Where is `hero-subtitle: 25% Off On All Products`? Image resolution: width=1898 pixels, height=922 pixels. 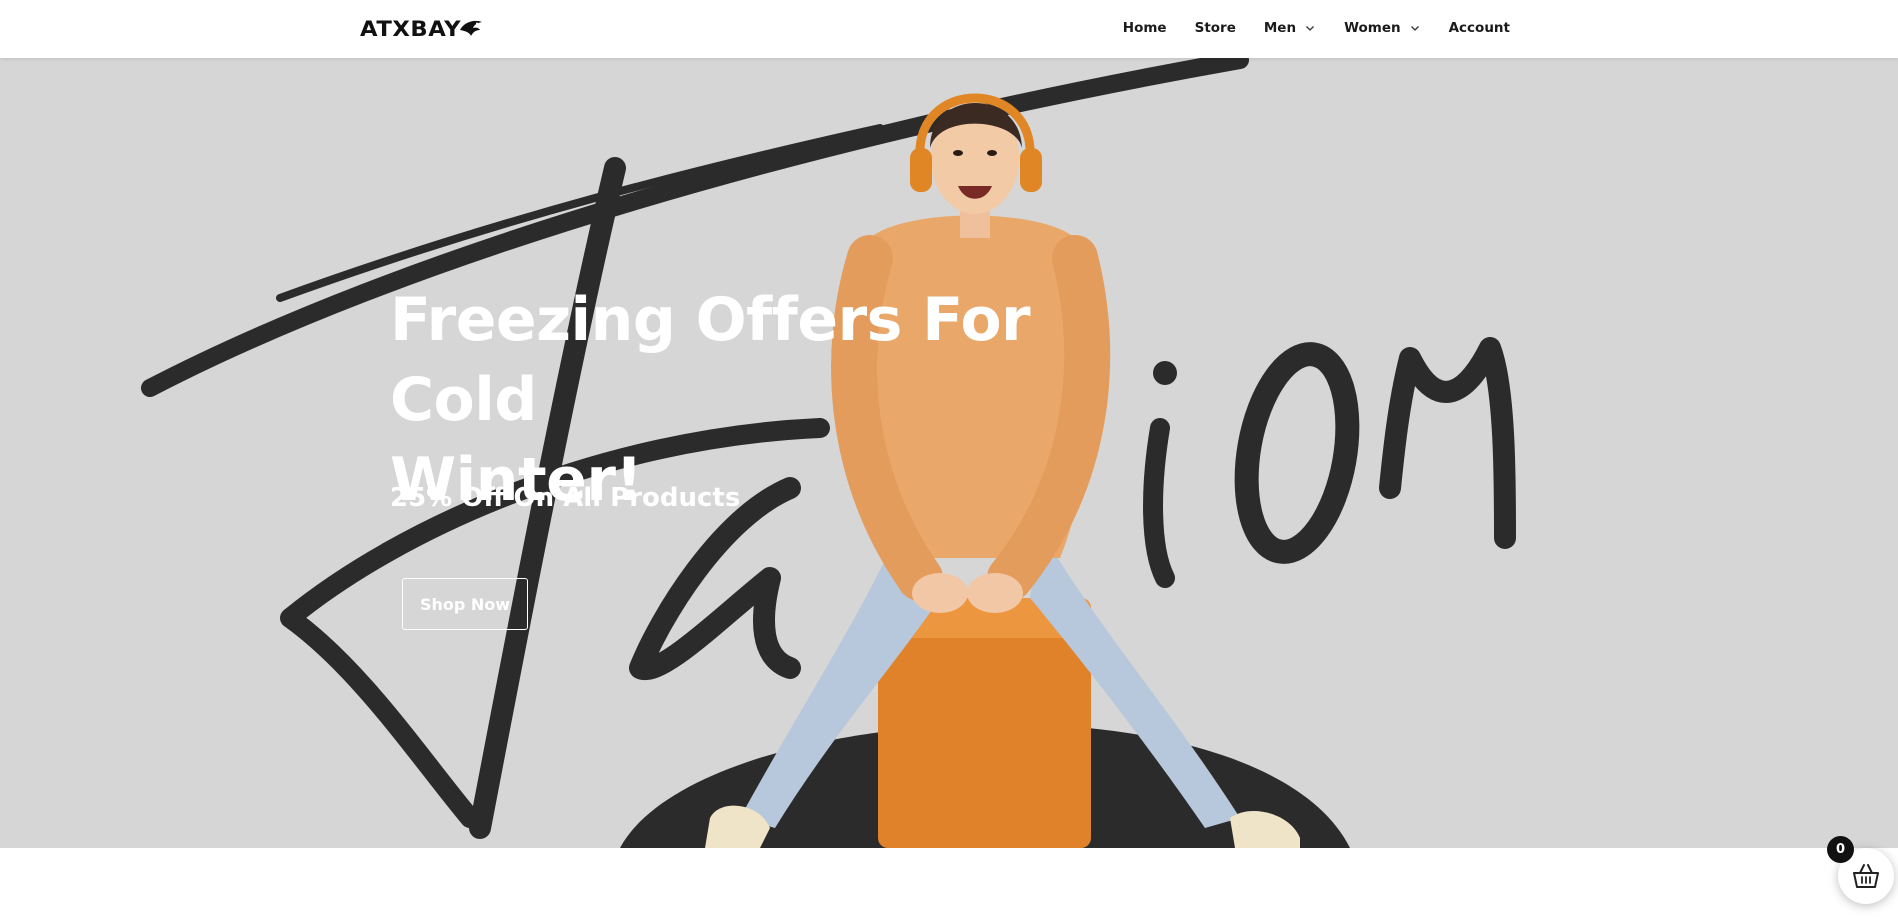
hero-subtitle: 25% Off On All Products is located at coordinates (565, 498).